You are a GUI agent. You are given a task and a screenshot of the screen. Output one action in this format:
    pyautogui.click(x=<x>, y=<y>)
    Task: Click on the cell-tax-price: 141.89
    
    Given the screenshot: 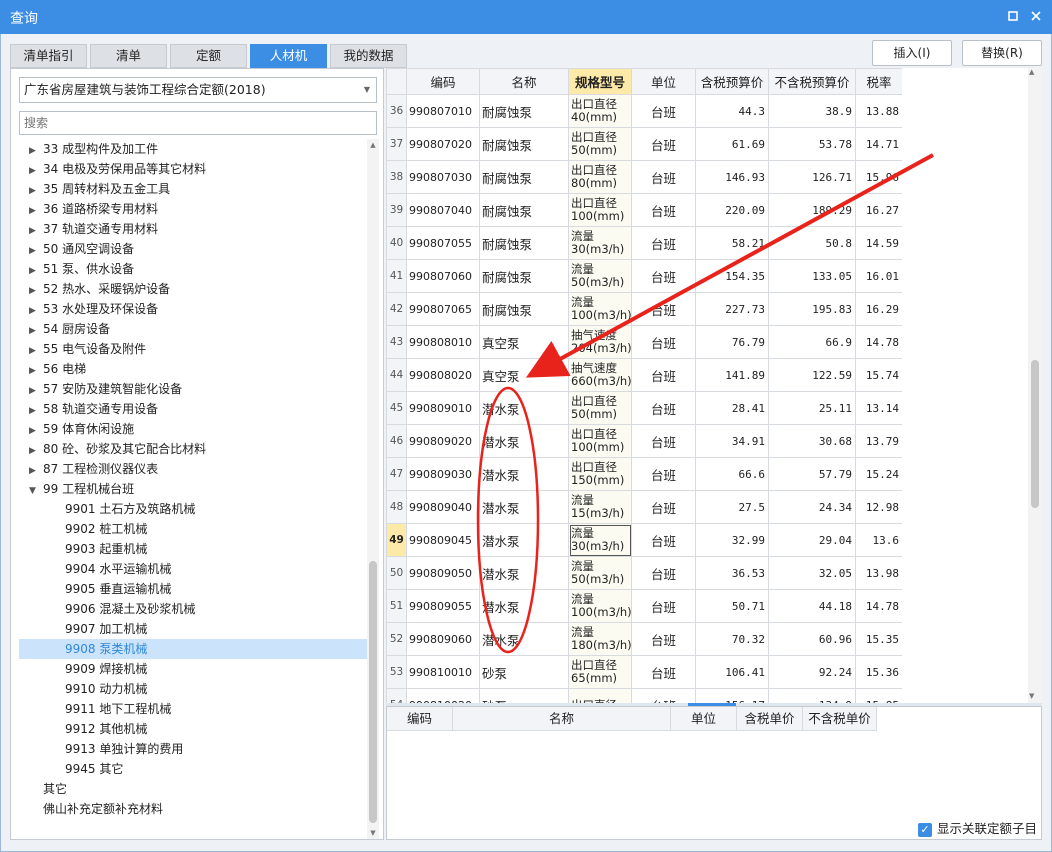 What is the action you would take?
    pyautogui.click(x=732, y=375)
    